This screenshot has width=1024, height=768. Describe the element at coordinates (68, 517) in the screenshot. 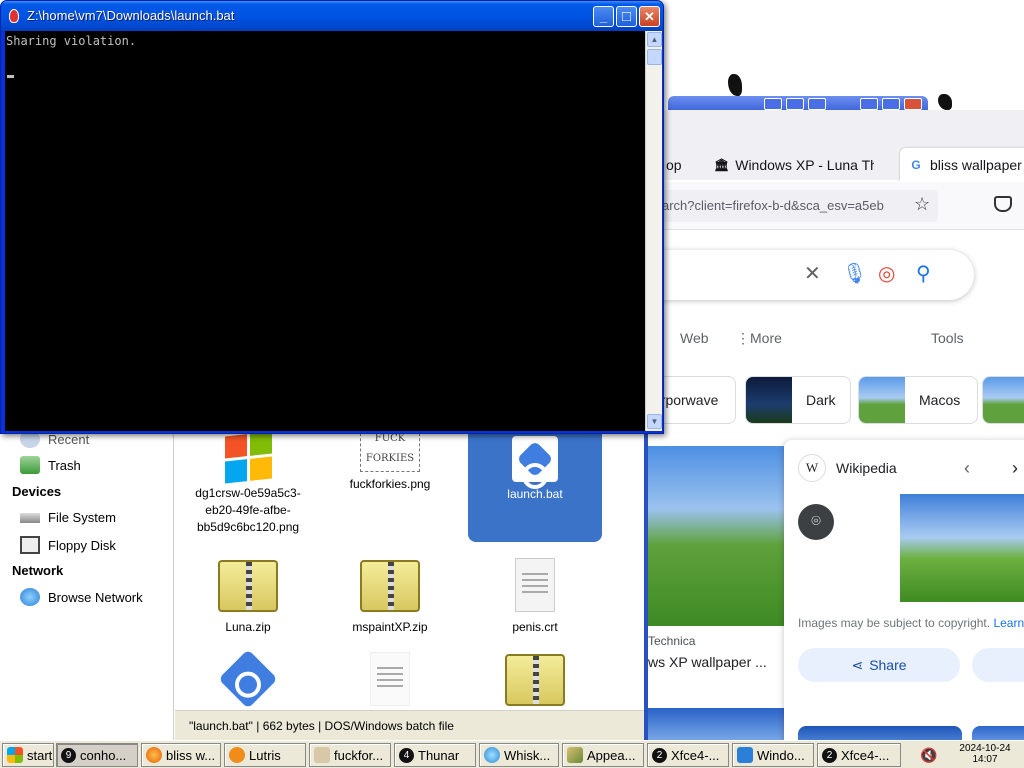

I see `sidebar-item-filesystem: File System` at that location.